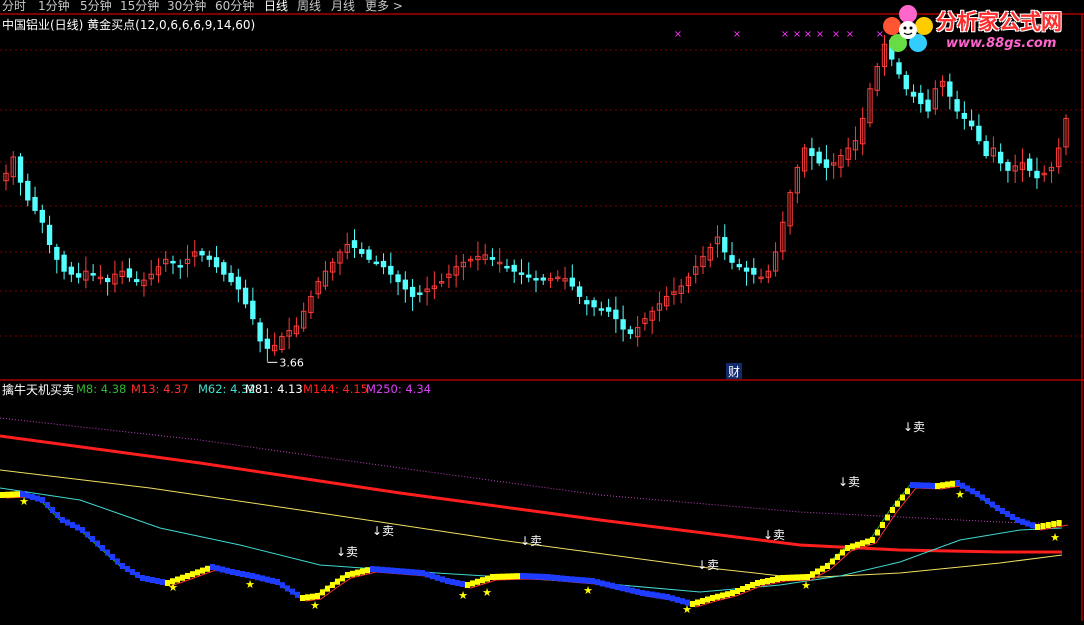  What do you see at coordinates (234, 7) in the screenshot?
I see `tab-5: 60分钟` at bounding box center [234, 7].